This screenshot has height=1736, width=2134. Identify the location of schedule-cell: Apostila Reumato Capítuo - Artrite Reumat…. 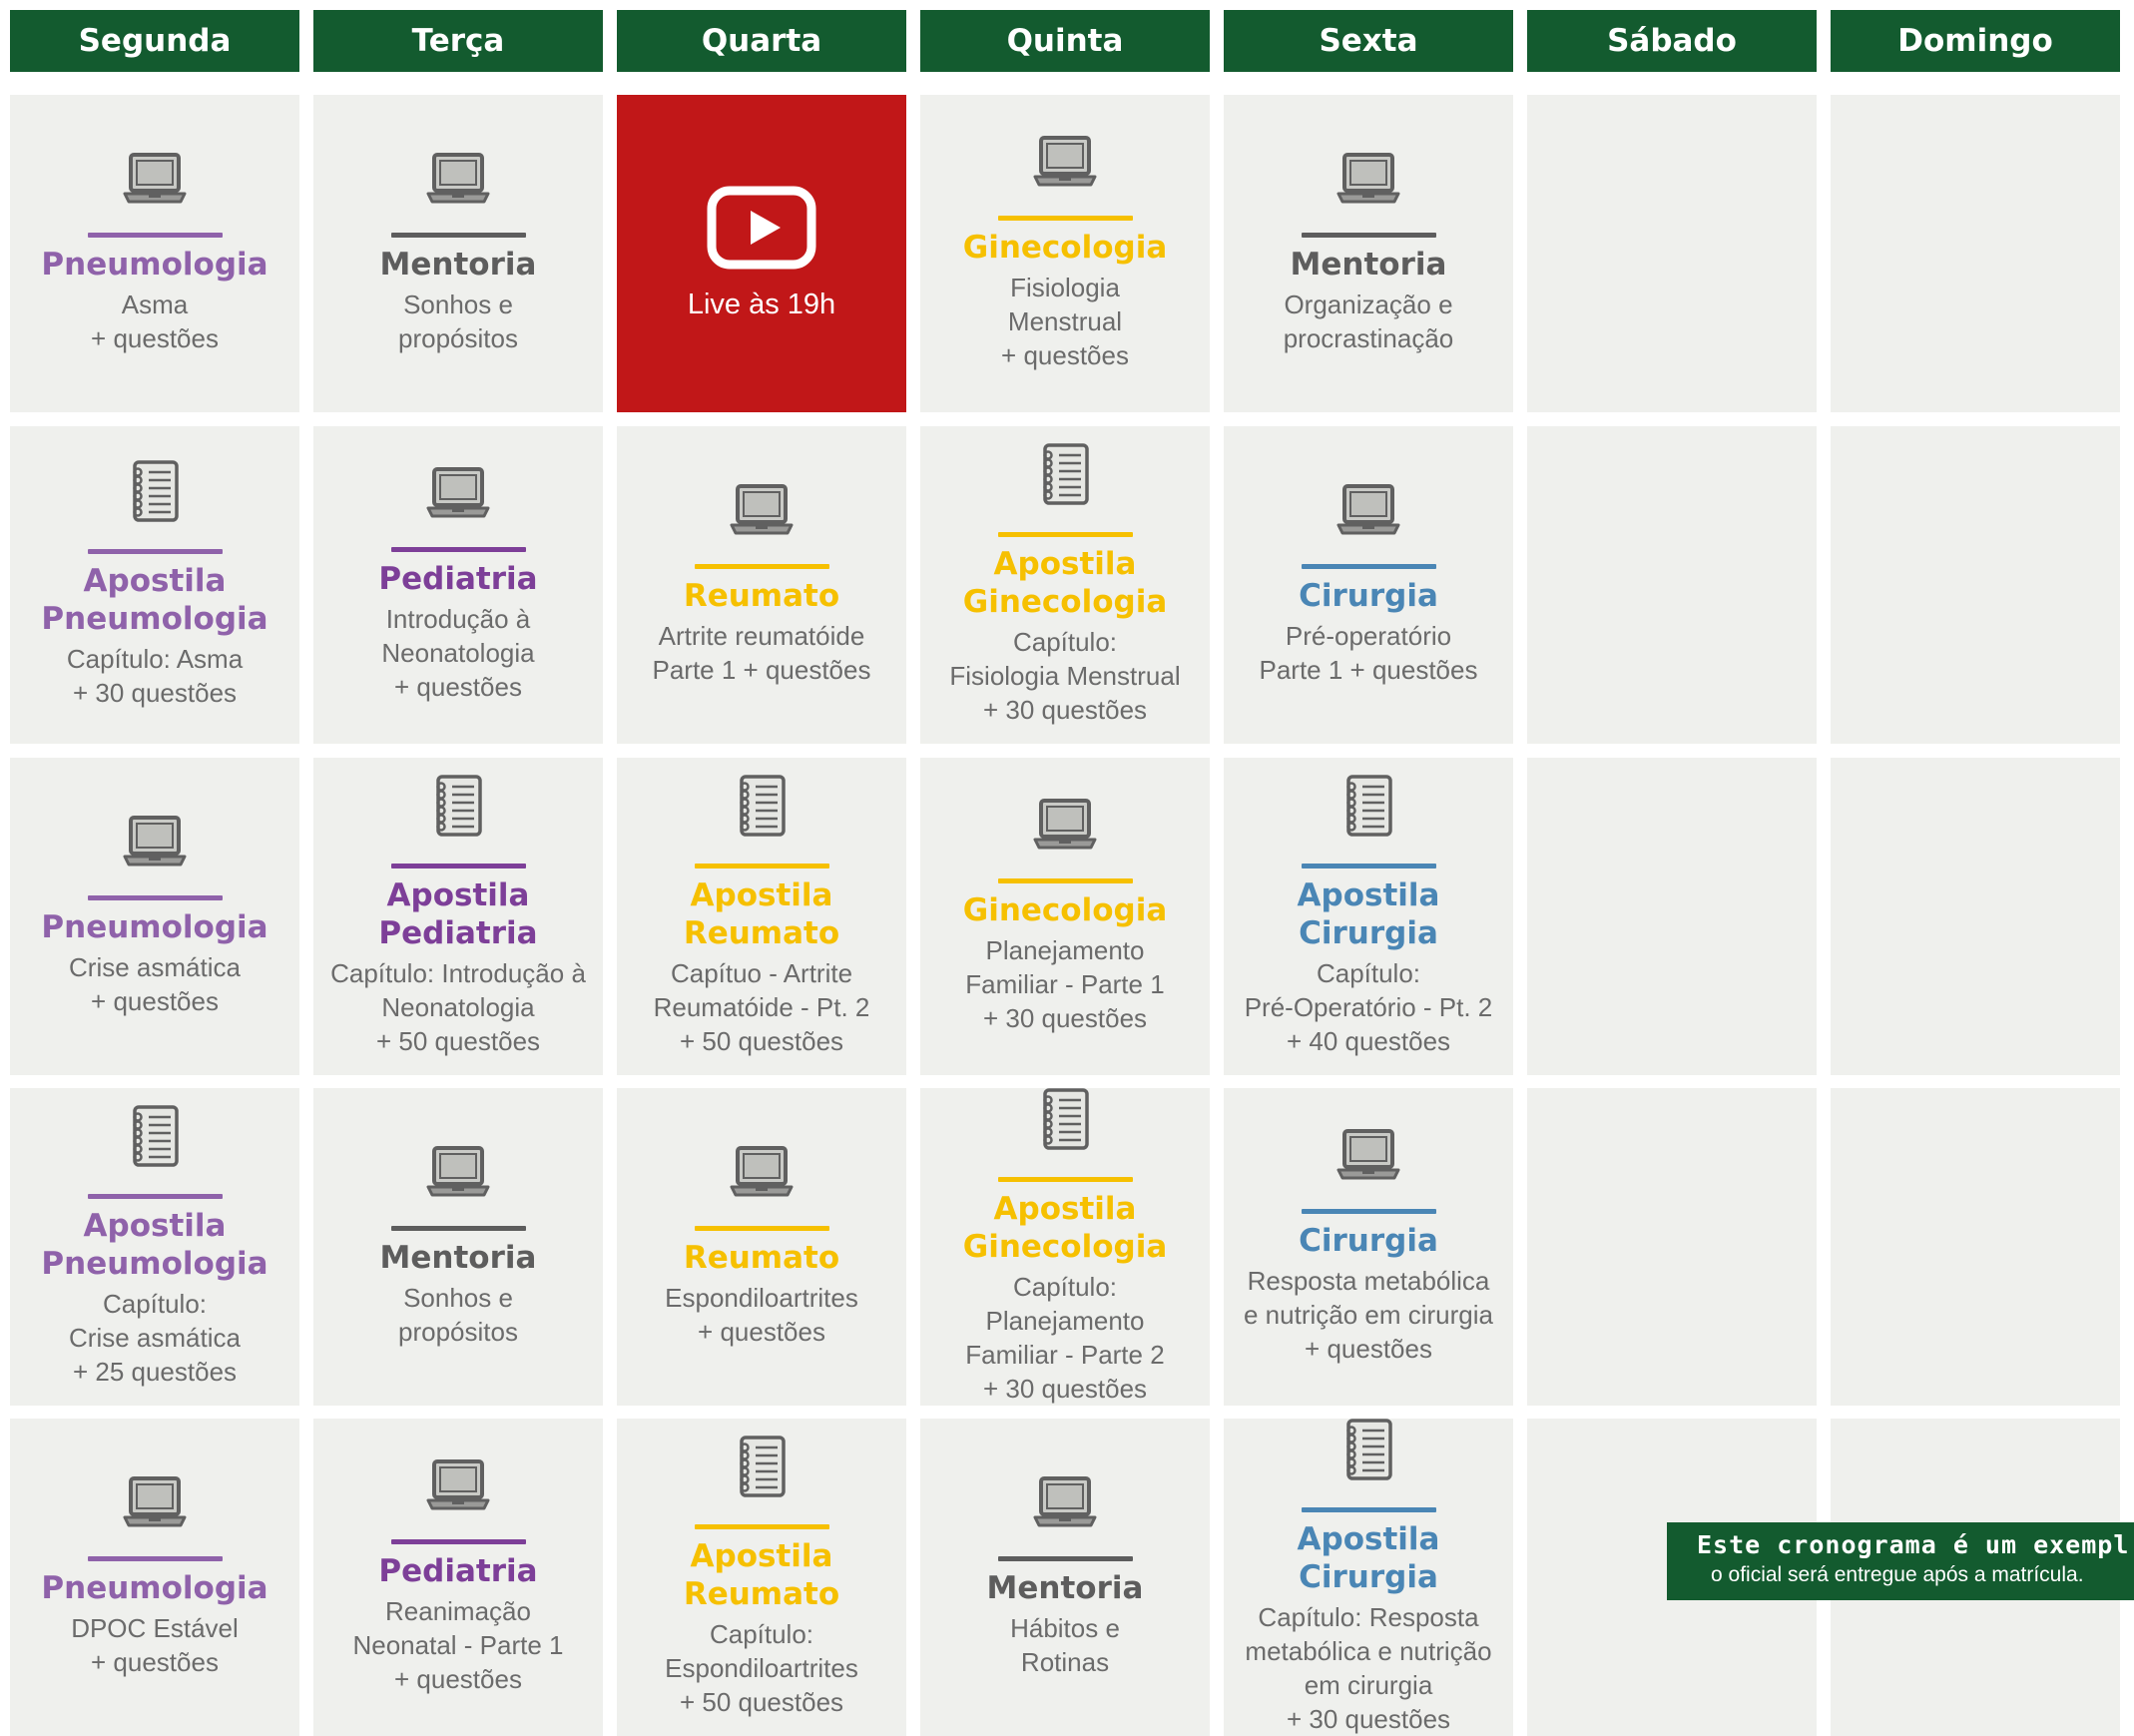
(761, 916).